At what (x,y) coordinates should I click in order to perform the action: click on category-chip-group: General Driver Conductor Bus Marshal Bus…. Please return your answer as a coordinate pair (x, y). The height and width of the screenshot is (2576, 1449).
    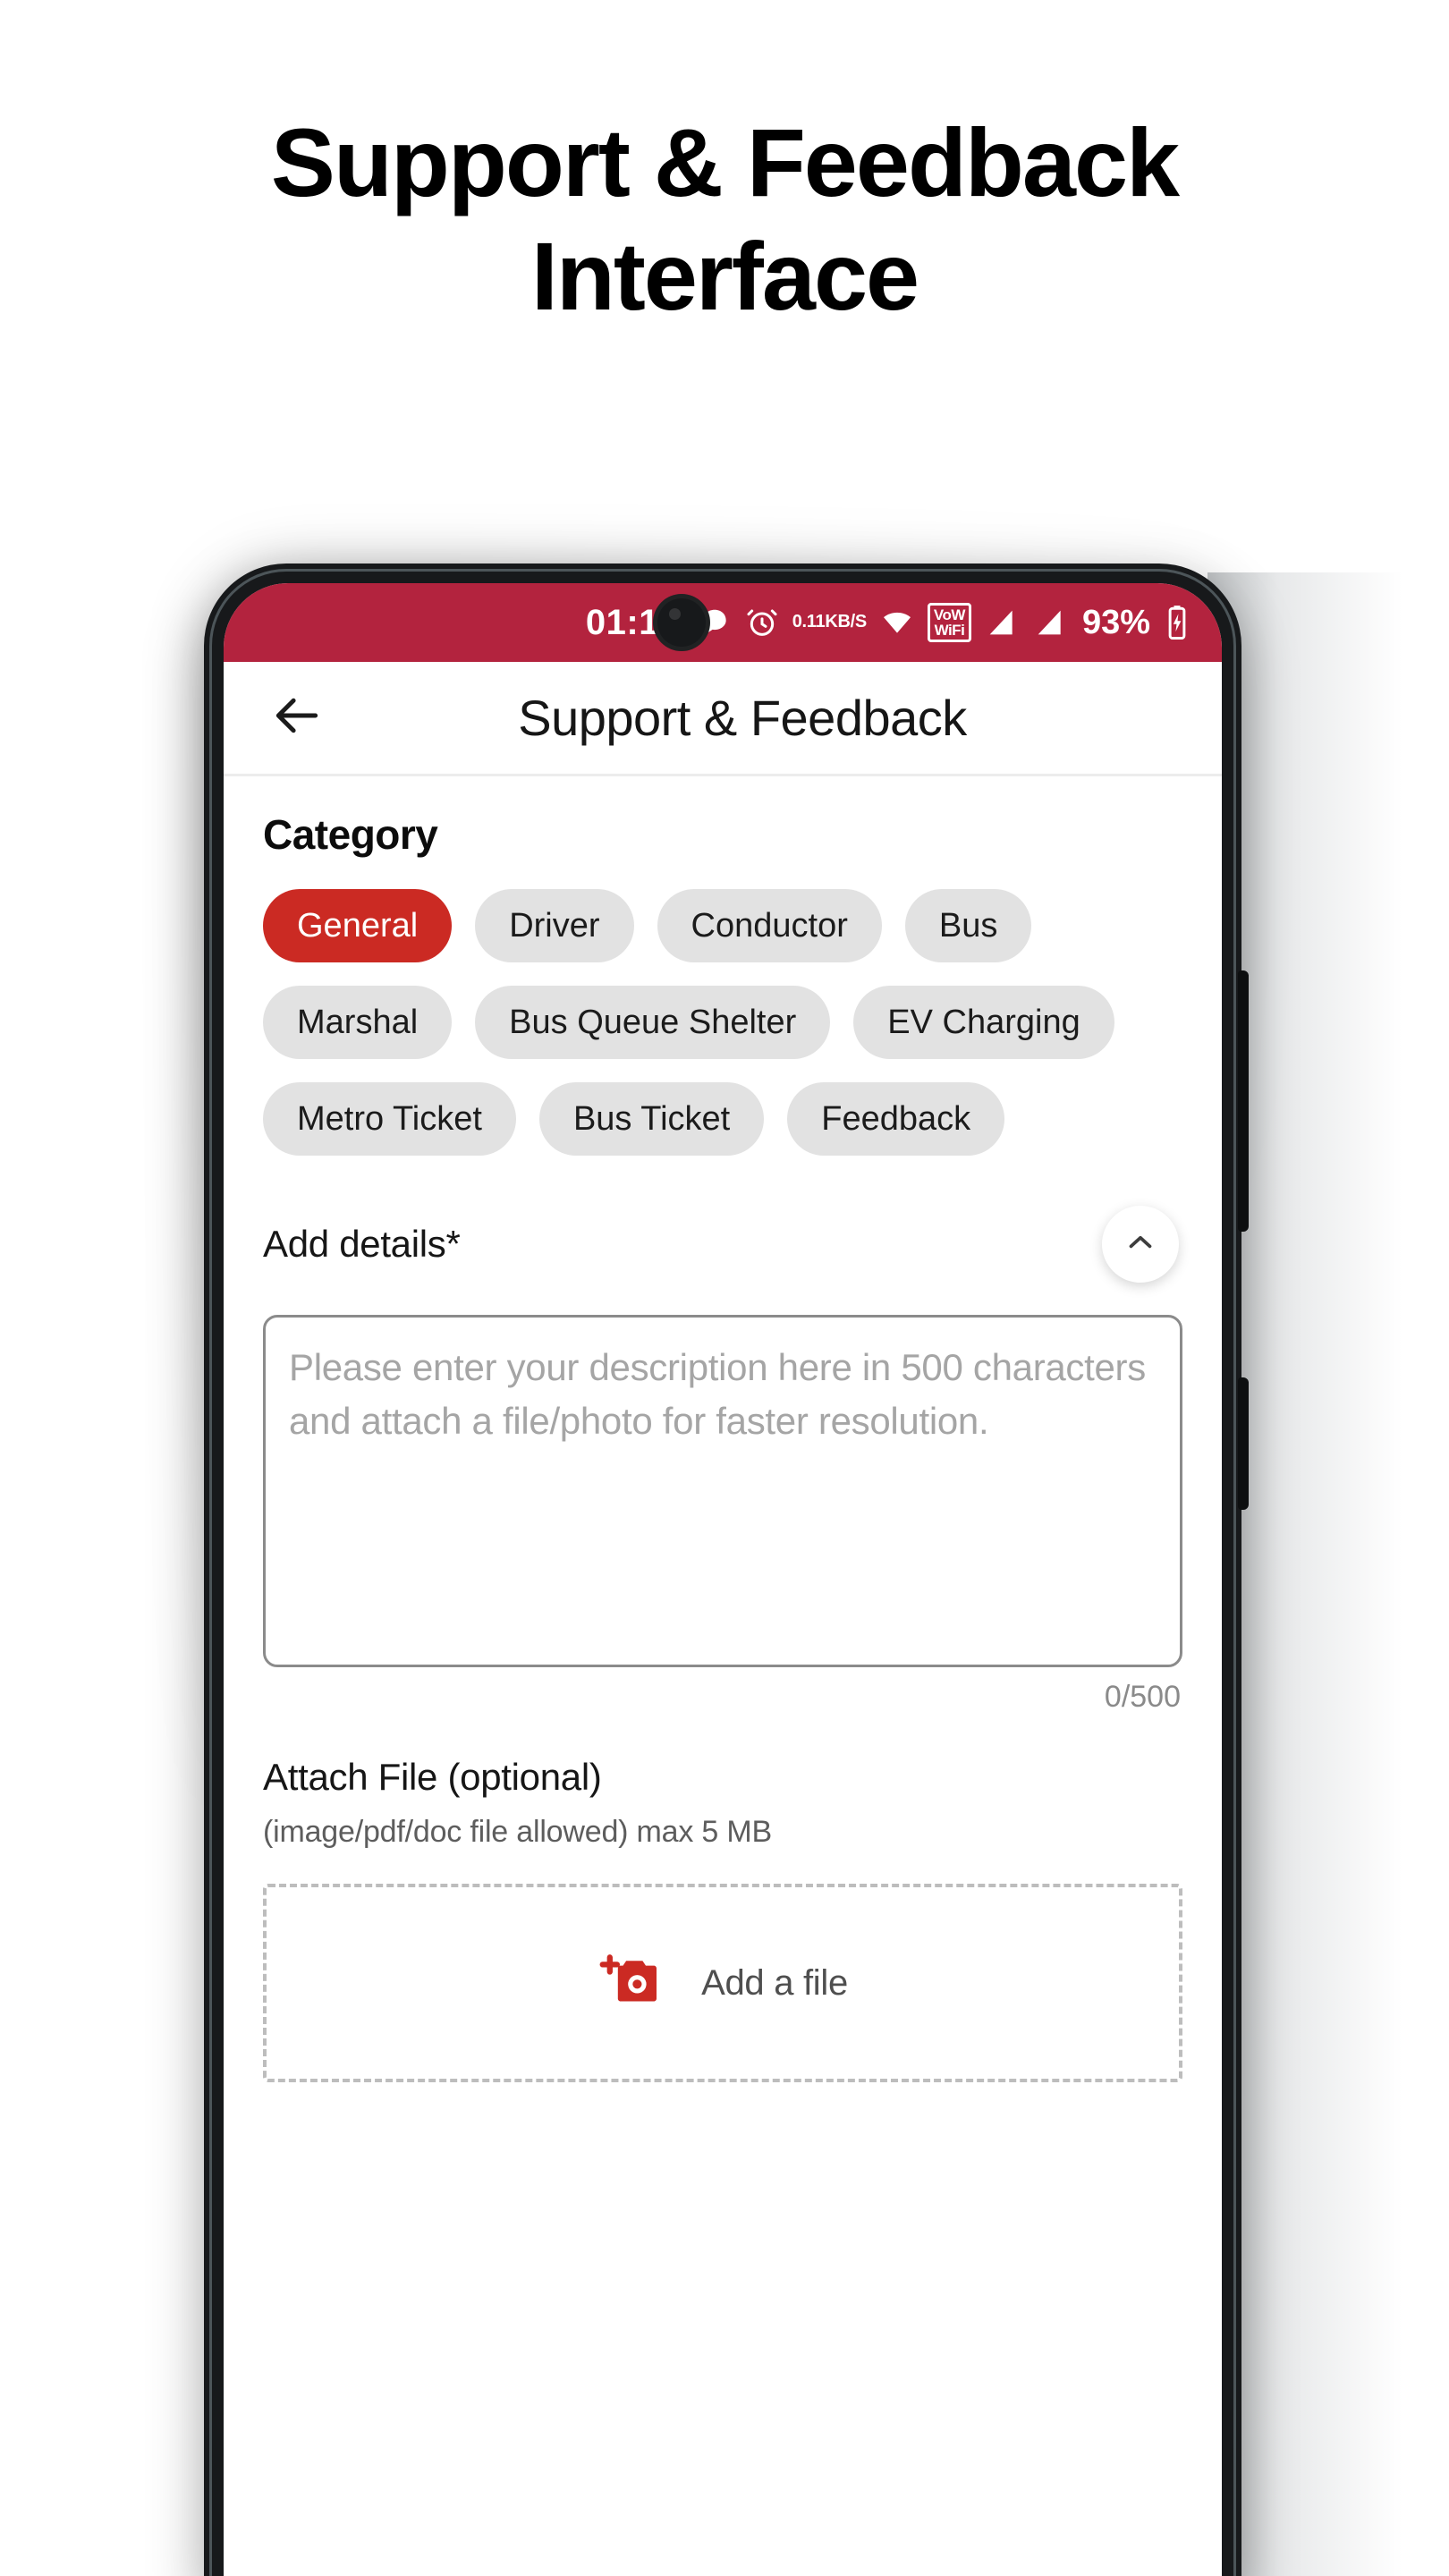
    Looking at the image, I should click on (722, 1022).